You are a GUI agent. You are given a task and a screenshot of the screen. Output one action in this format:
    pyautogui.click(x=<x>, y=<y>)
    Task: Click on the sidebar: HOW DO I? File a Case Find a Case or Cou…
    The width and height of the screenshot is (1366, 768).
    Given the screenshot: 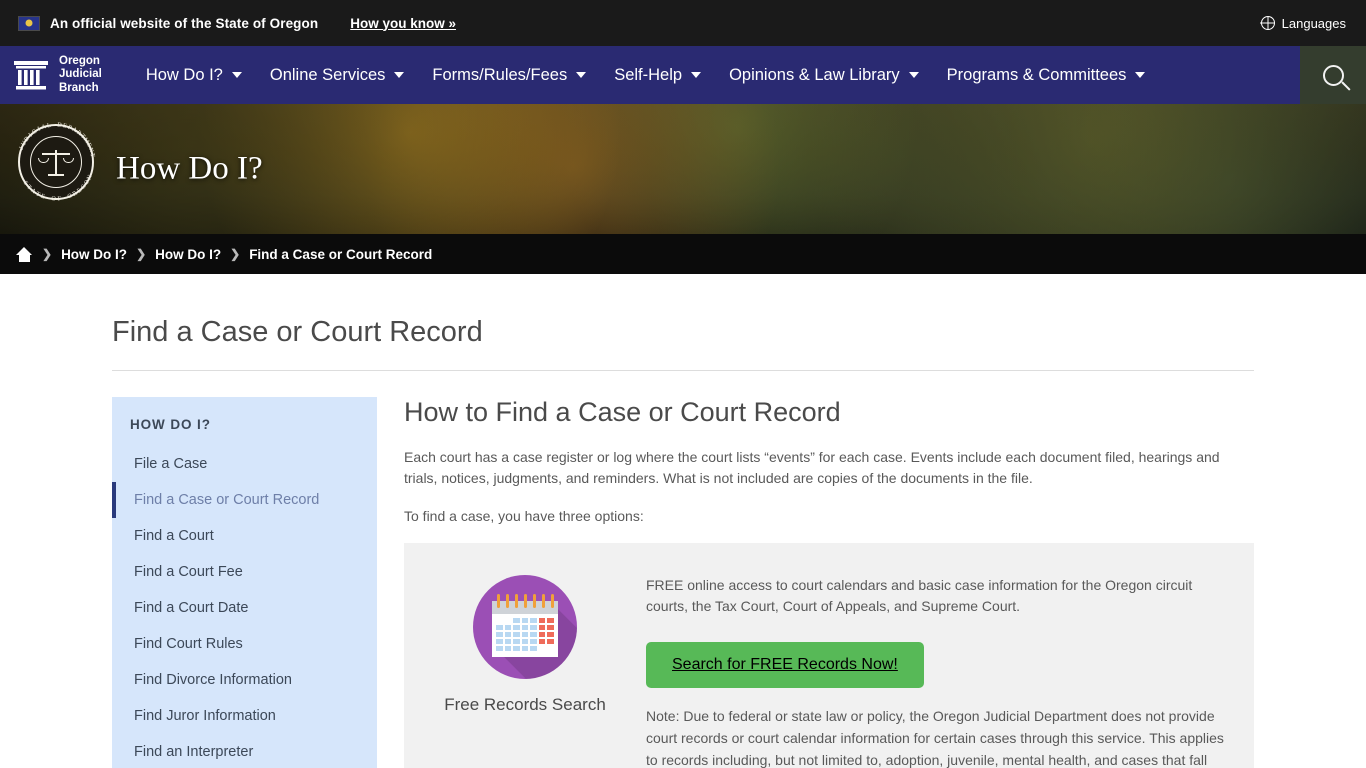 What is the action you would take?
    pyautogui.click(x=244, y=582)
    